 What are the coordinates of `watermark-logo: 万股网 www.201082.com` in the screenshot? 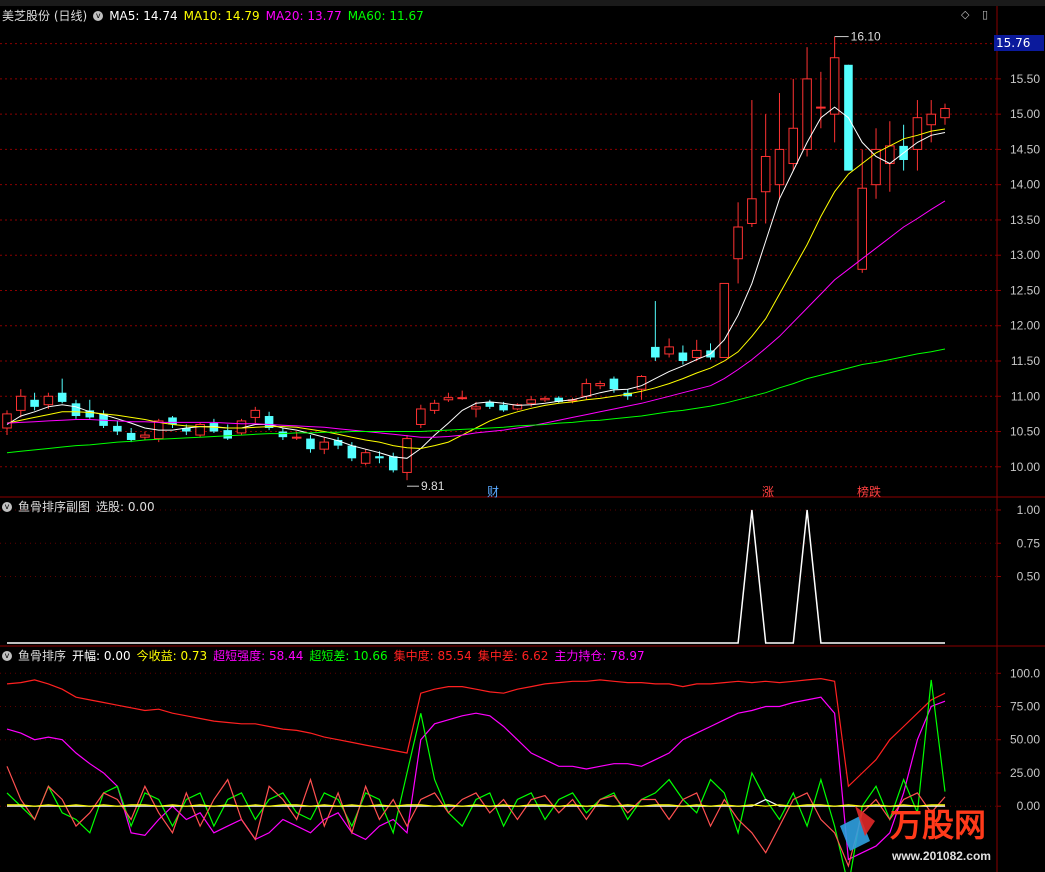 It's located at (935, 831).